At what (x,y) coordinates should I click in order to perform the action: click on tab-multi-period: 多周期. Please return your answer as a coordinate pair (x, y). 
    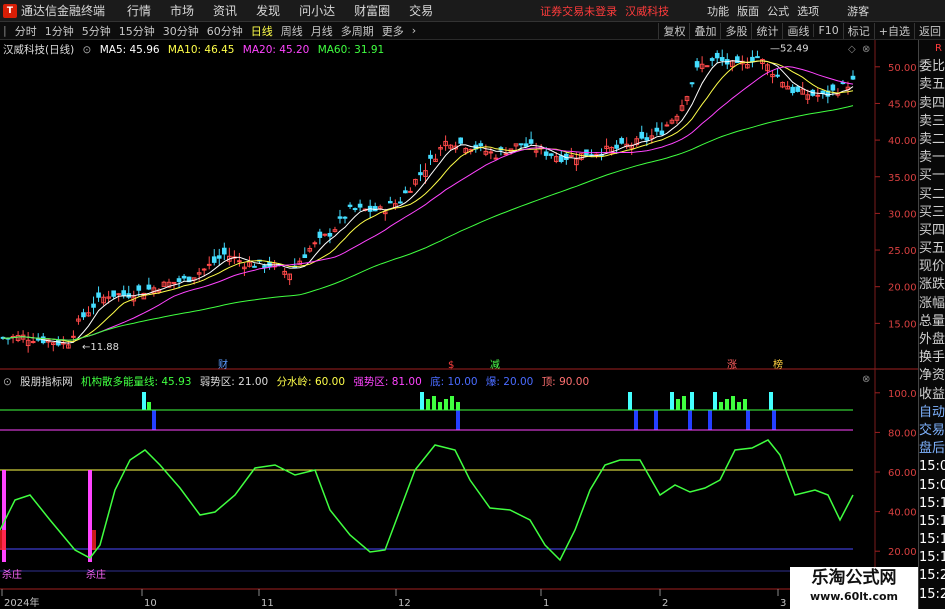
    Looking at the image, I should click on (357, 31).